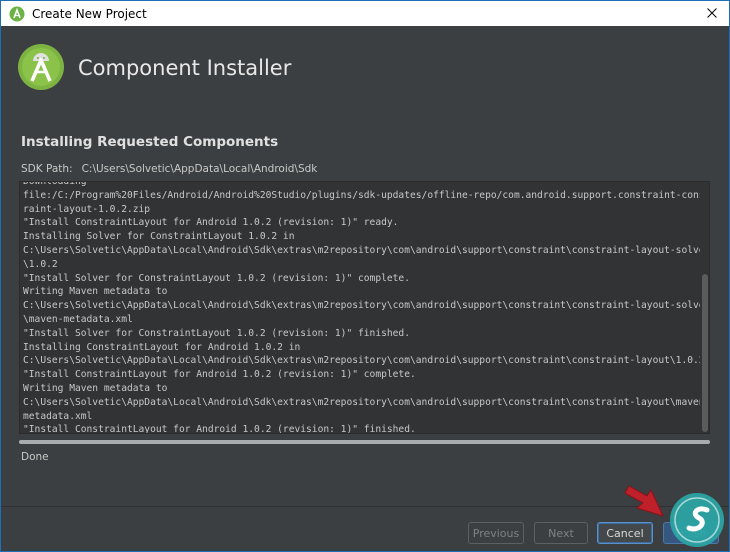  I want to click on cancel-button: Cancel, so click(625, 533).